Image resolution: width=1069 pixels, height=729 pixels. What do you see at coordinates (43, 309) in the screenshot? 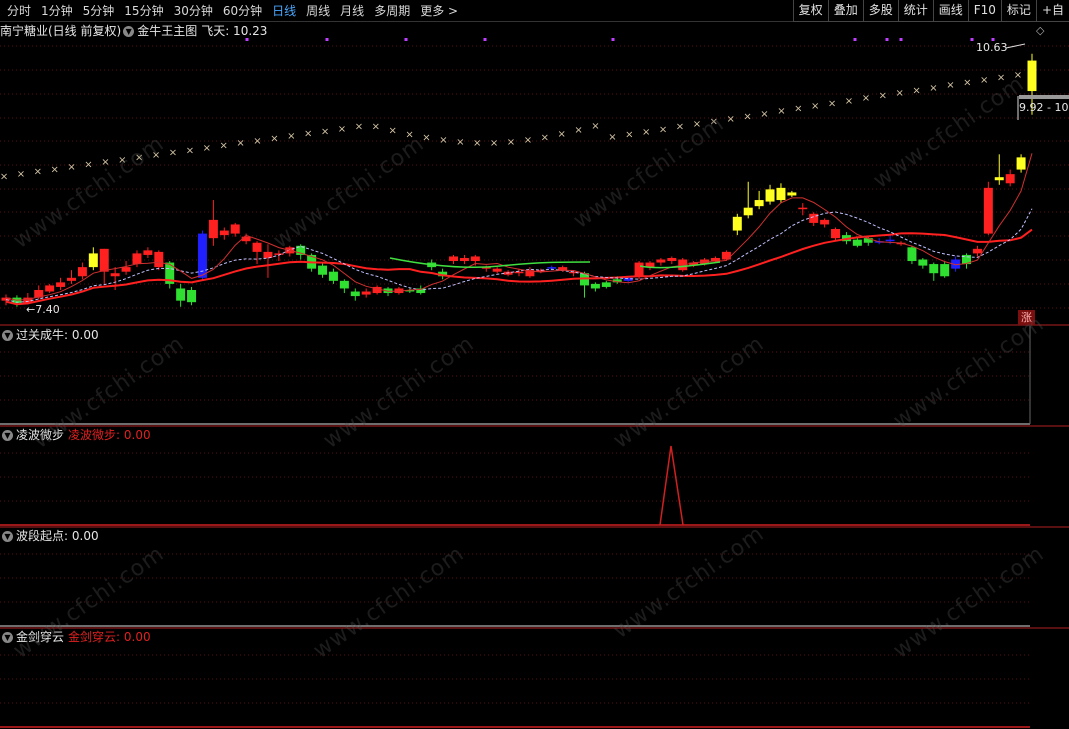
I see `price-low-label: ←7.40` at bounding box center [43, 309].